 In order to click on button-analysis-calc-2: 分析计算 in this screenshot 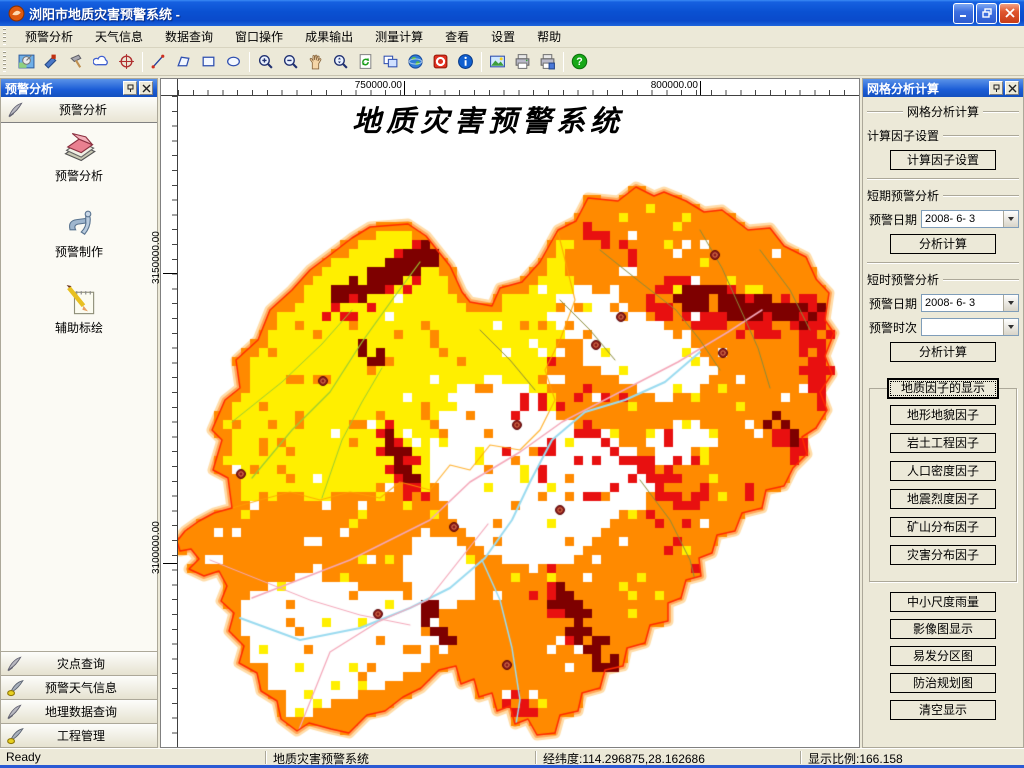, I will do `click(943, 352)`.